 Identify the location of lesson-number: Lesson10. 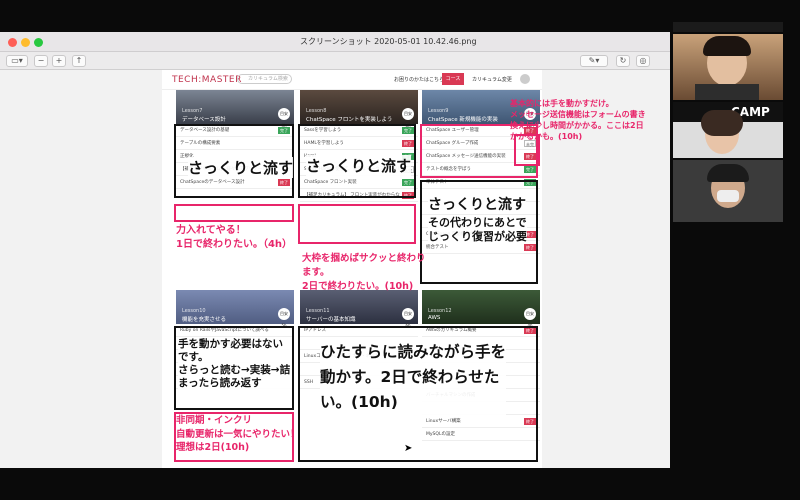
(194, 311).